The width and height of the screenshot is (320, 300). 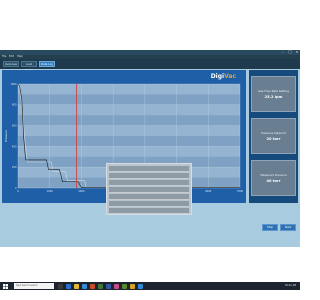 What do you see at coordinates (100, 286) in the screenshot?
I see `excel-icon` at bounding box center [100, 286].